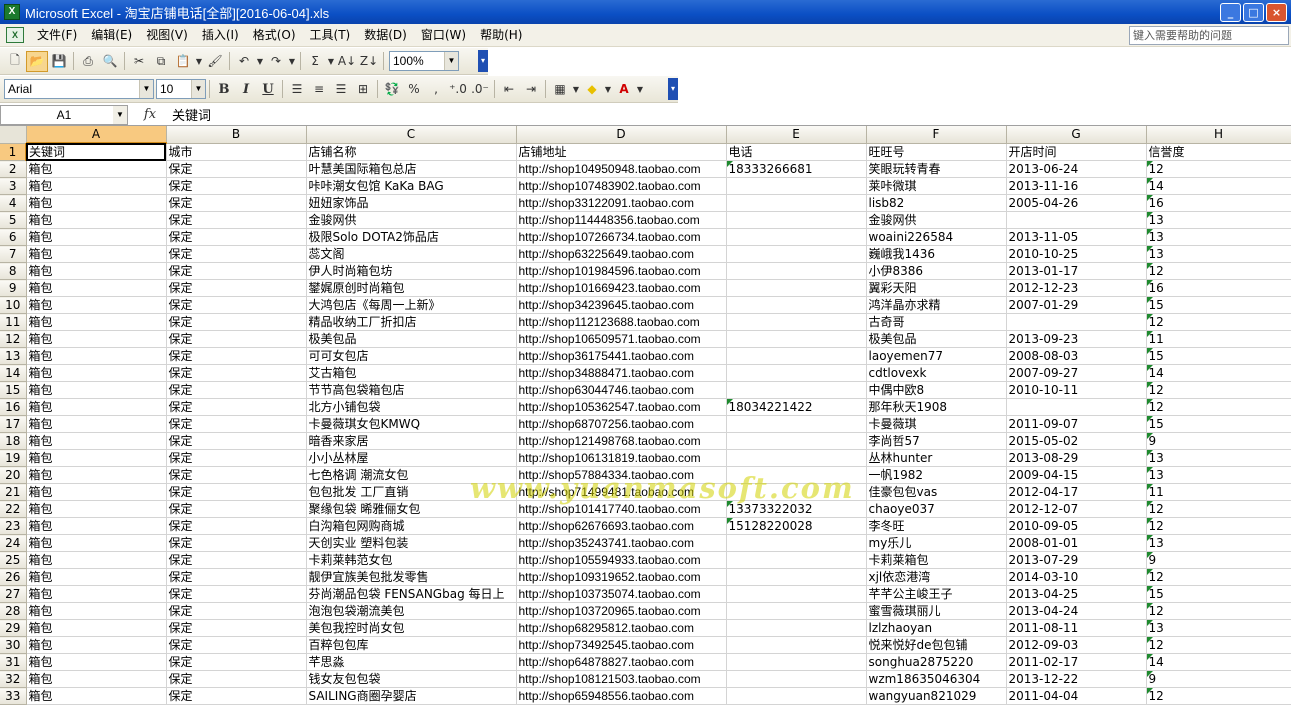 The height and width of the screenshot is (705, 1291). Describe the element at coordinates (297, 89) in the screenshot. I see `align-left-icon: ☰` at that location.